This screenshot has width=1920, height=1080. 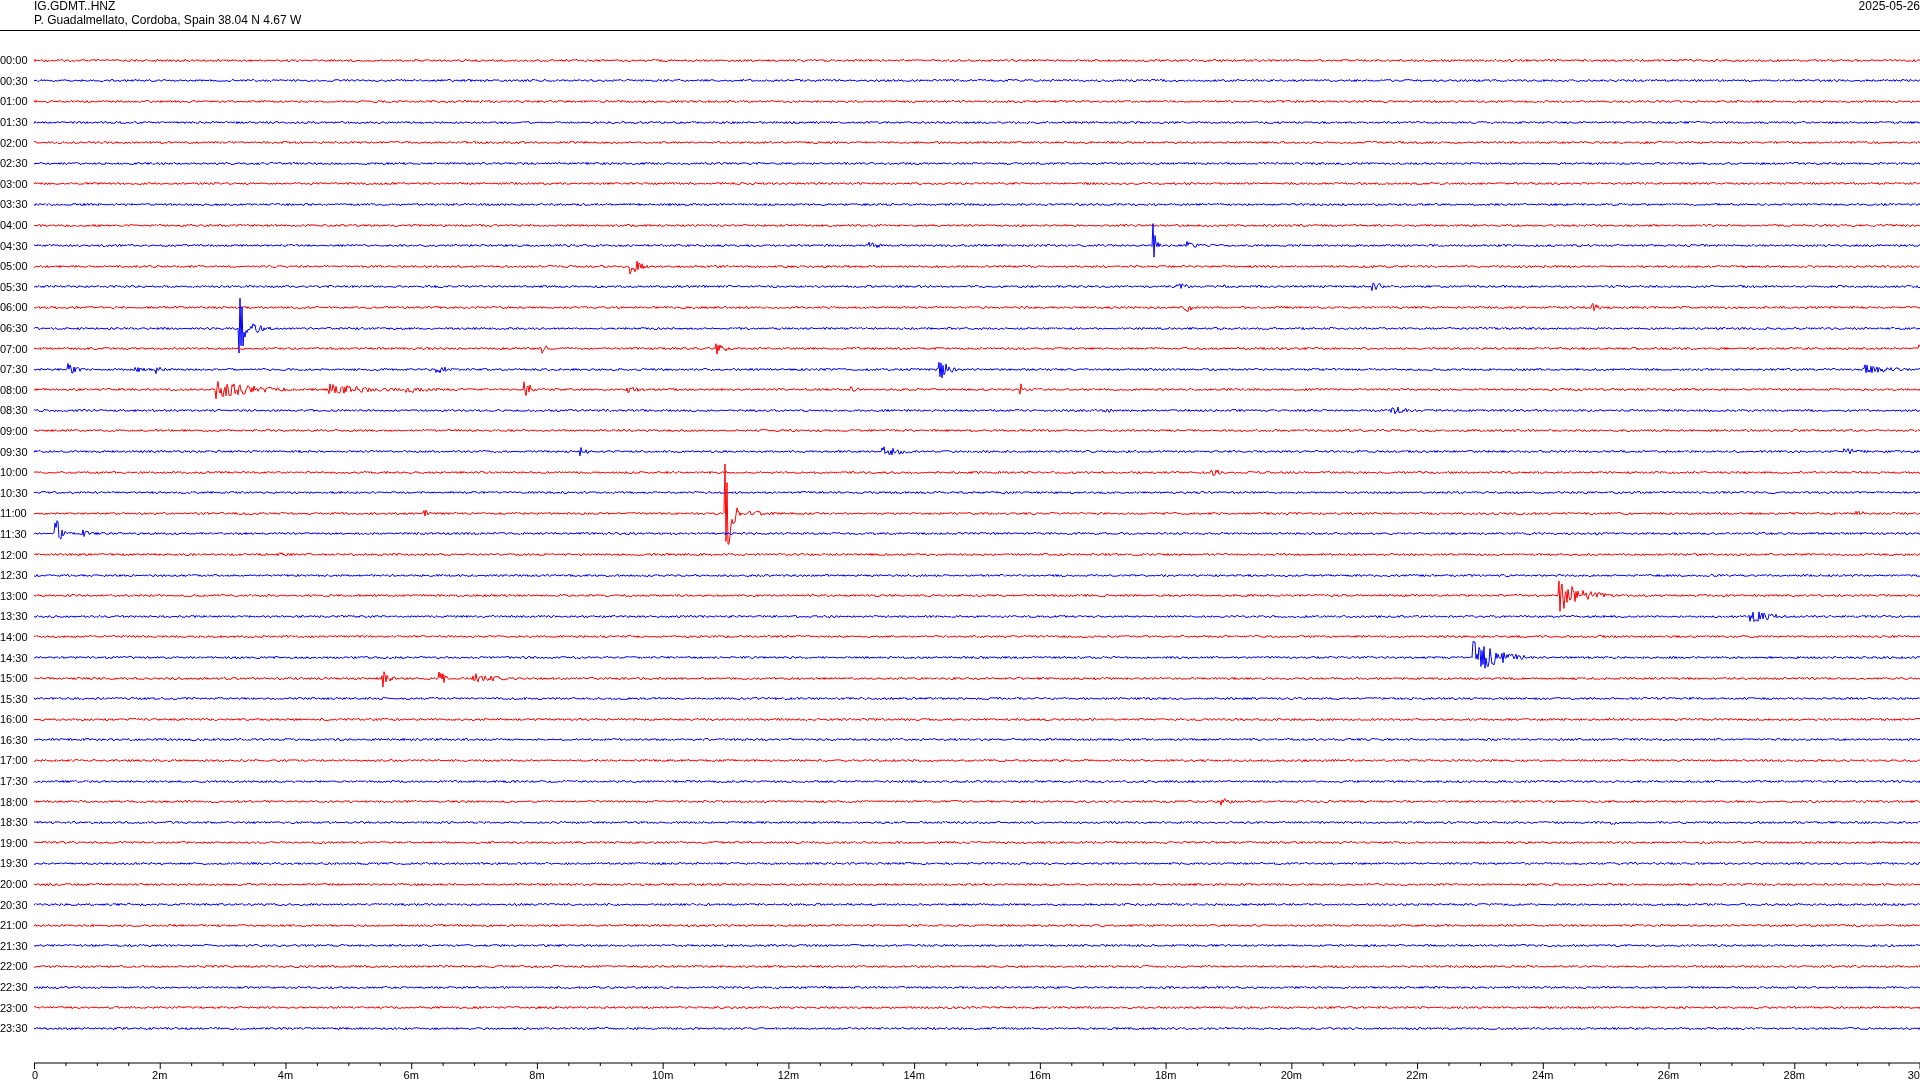 I want to click on time-label: 08:00, so click(x=14, y=389).